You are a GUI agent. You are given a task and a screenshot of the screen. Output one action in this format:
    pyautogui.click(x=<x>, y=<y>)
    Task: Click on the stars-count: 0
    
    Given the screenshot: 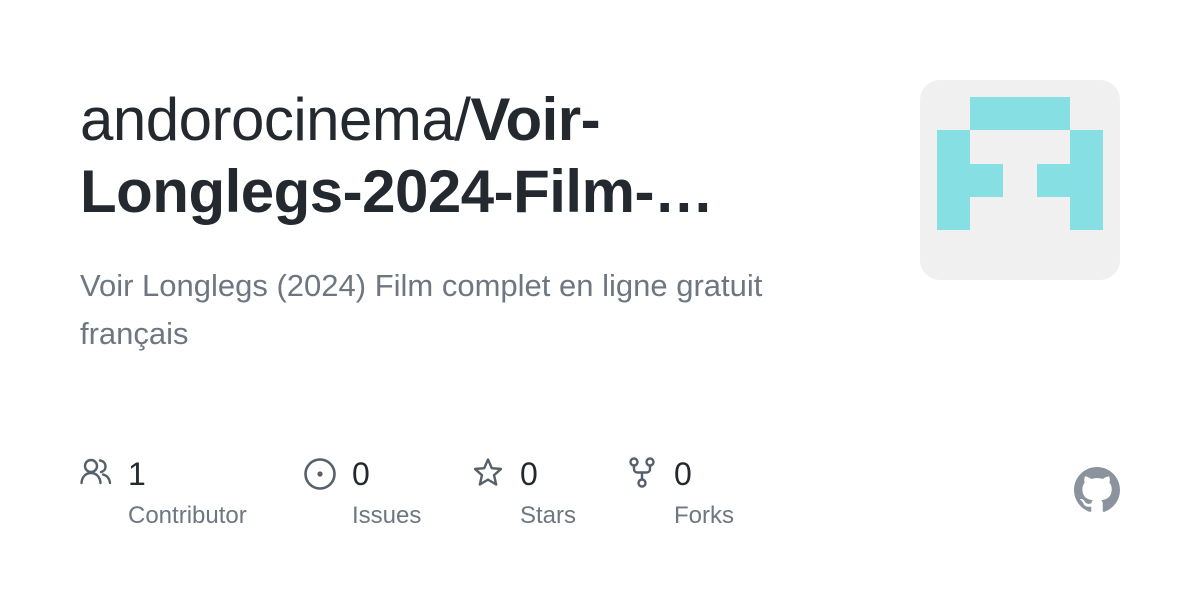 What is the action you would take?
    pyautogui.click(x=529, y=474)
    